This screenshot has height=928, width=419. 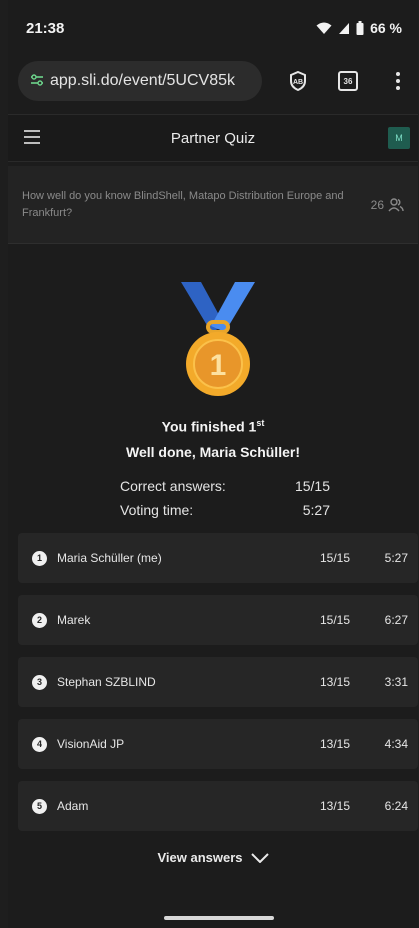 What do you see at coordinates (45, 28) in the screenshot?
I see `status-time: 21:38` at bounding box center [45, 28].